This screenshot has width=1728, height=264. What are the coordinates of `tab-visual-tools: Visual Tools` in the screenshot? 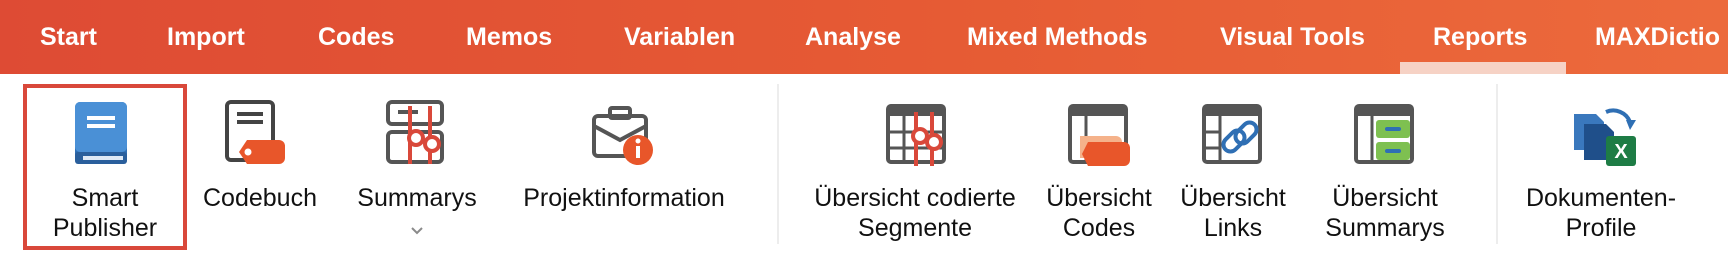 It's located at (1292, 37).